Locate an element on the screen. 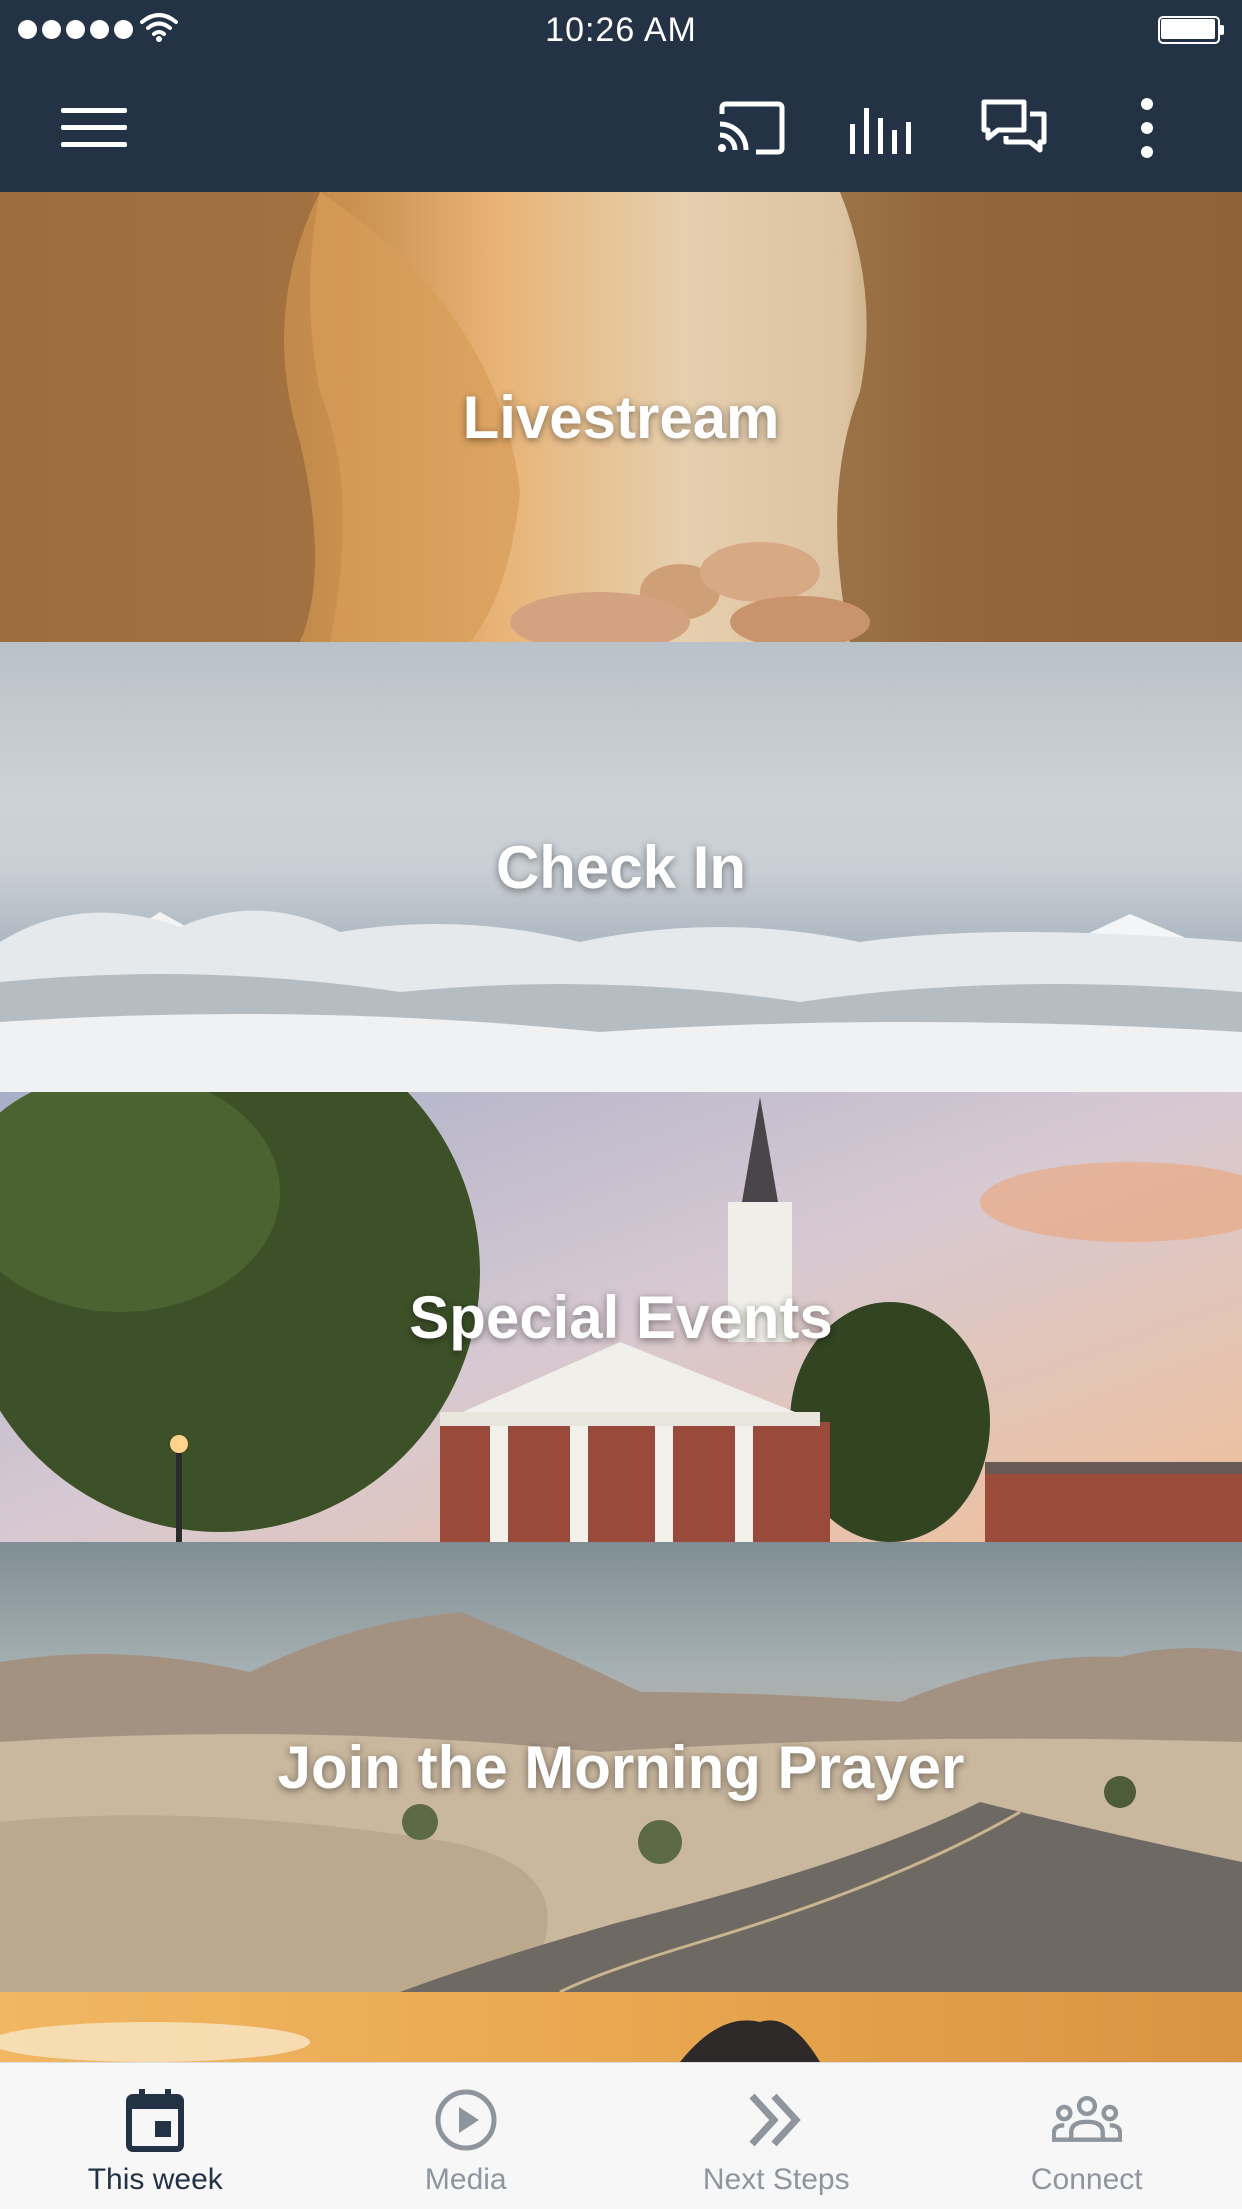  card-partial is located at coordinates (621, 2027).